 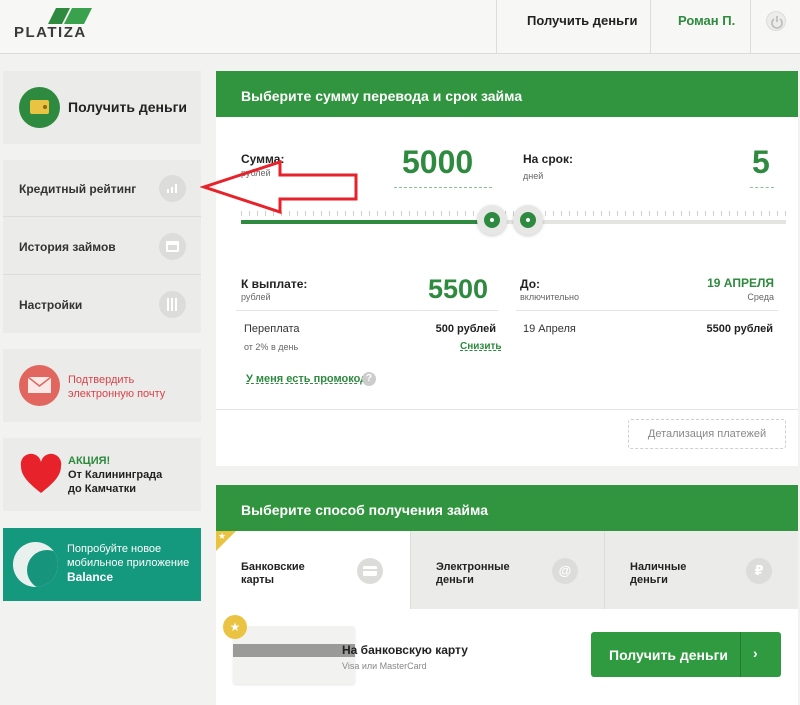 What do you see at coordinates (294, 655) in the screenshot?
I see `bank-card-illustration` at bounding box center [294, 655].